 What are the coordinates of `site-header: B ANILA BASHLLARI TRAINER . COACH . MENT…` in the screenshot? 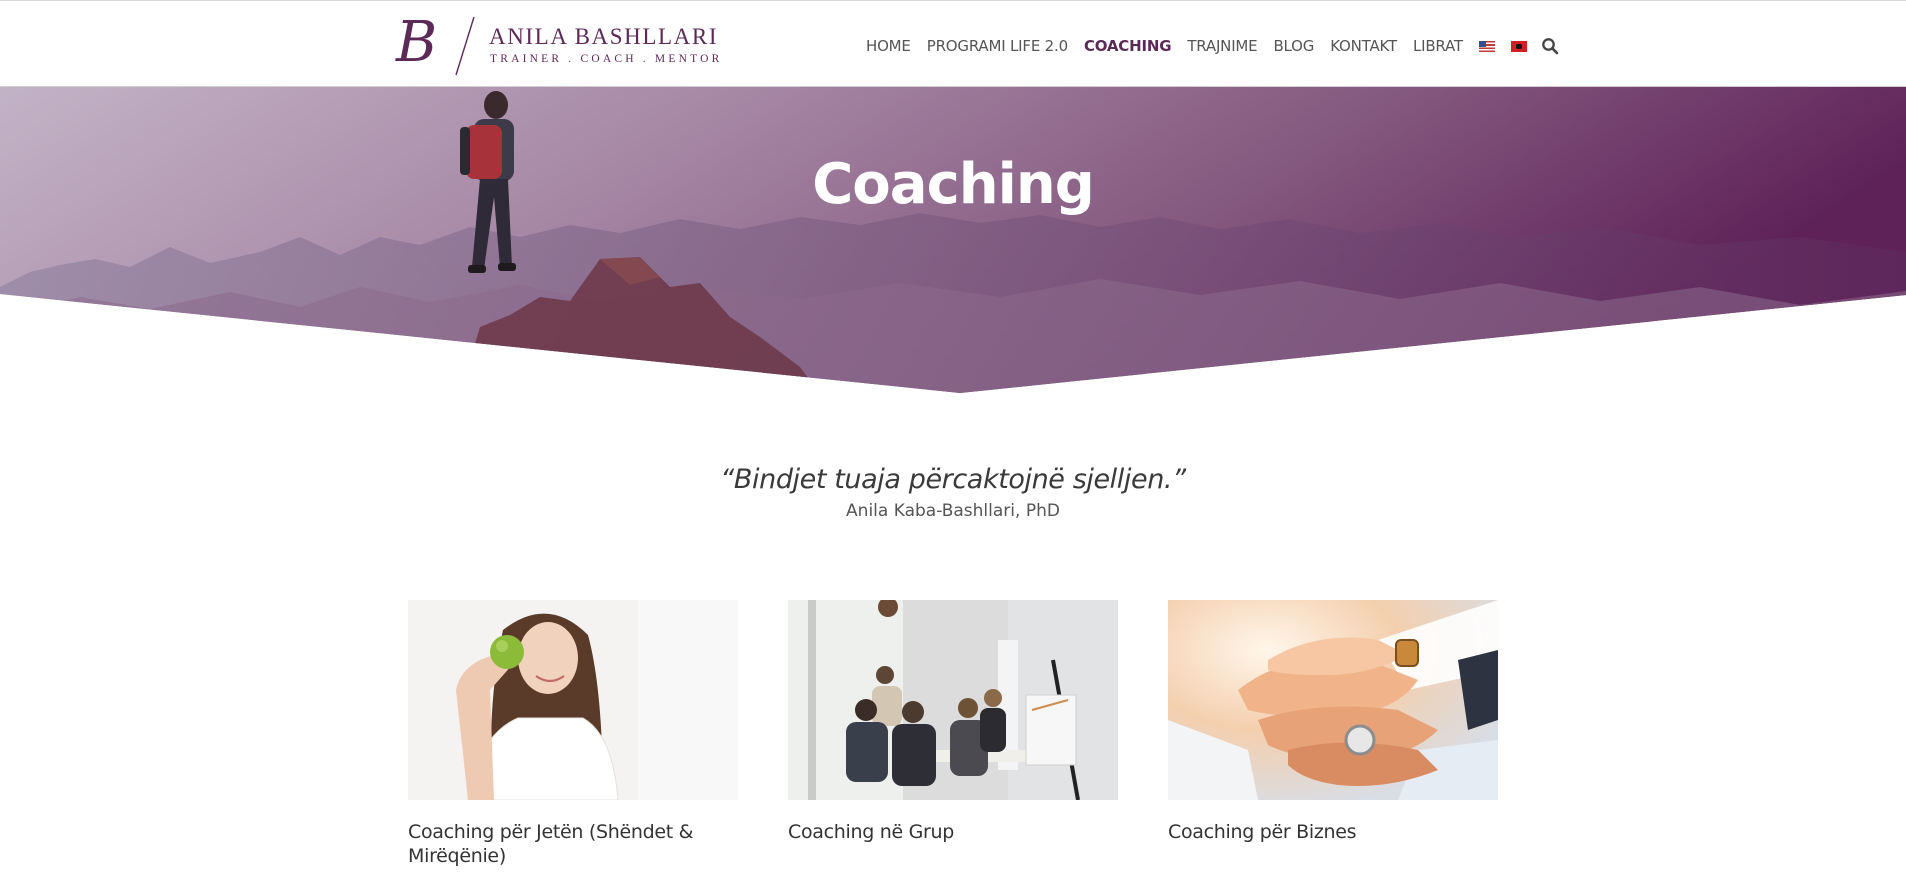 It's located at (953, 43).